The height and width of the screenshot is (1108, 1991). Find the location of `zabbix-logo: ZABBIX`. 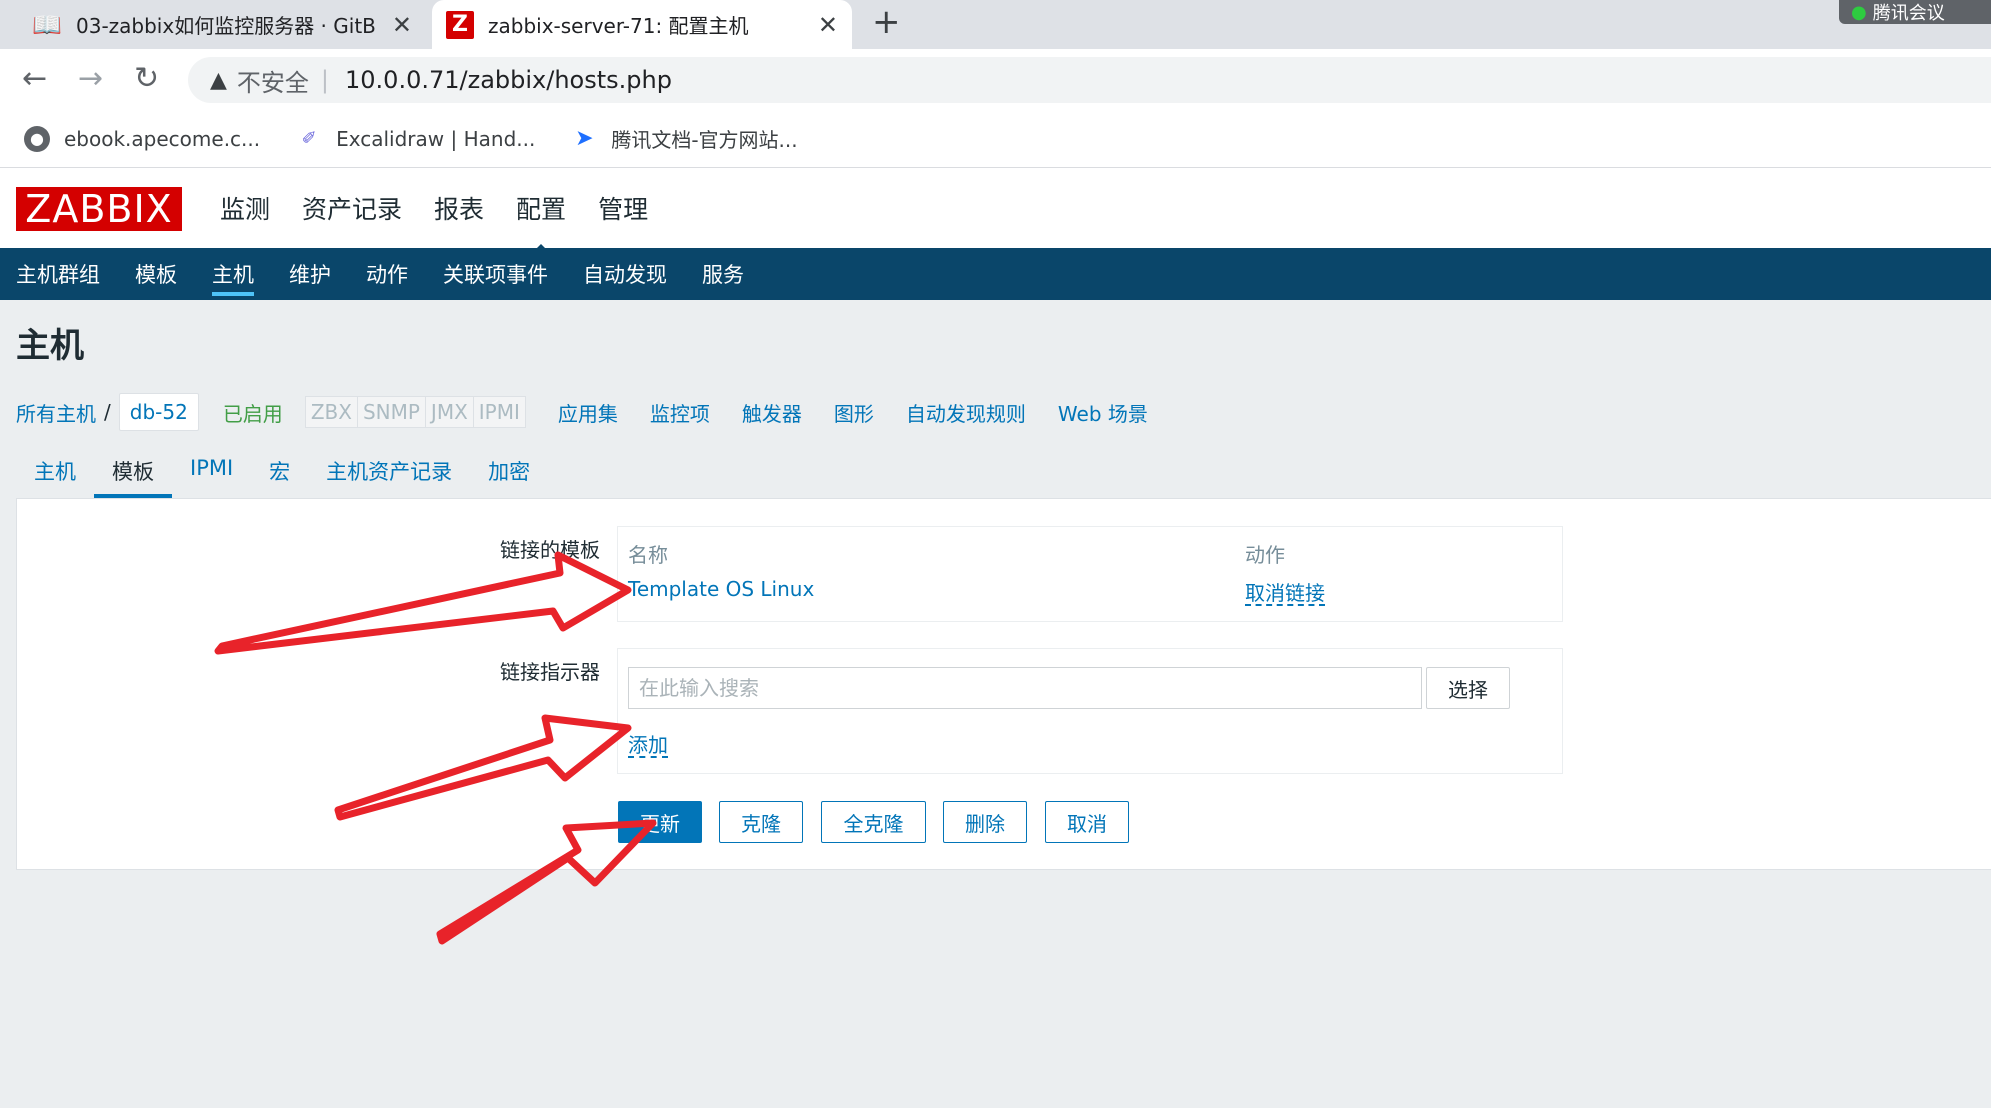

zabbix-logo: ZABBIX is located at coordinates (99, 209).